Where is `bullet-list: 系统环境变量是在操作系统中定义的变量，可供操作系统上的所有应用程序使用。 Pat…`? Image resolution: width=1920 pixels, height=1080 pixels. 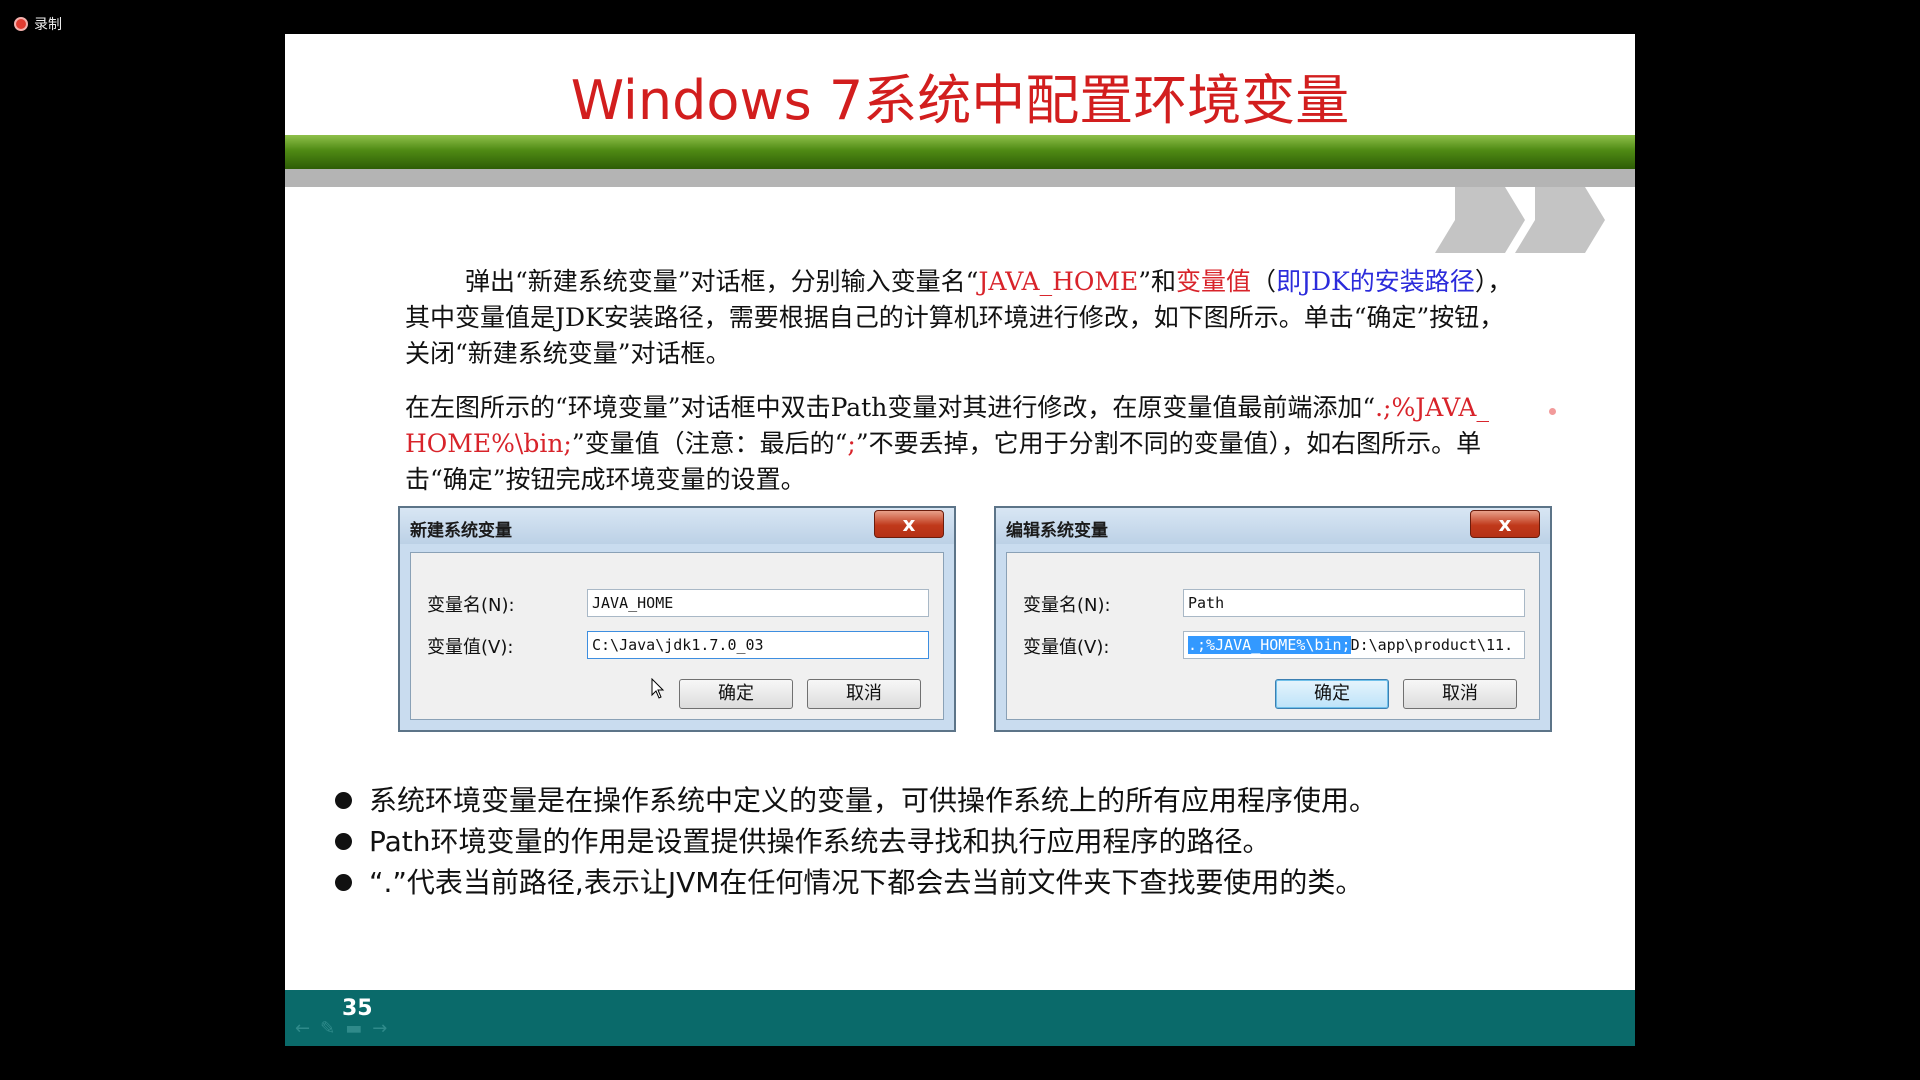
bullet-list: 系统环境变量是在操作系统中定义的变量，可供操作系统上的所有应用程序使用。 Pat… is located at coordinates (975, 841).